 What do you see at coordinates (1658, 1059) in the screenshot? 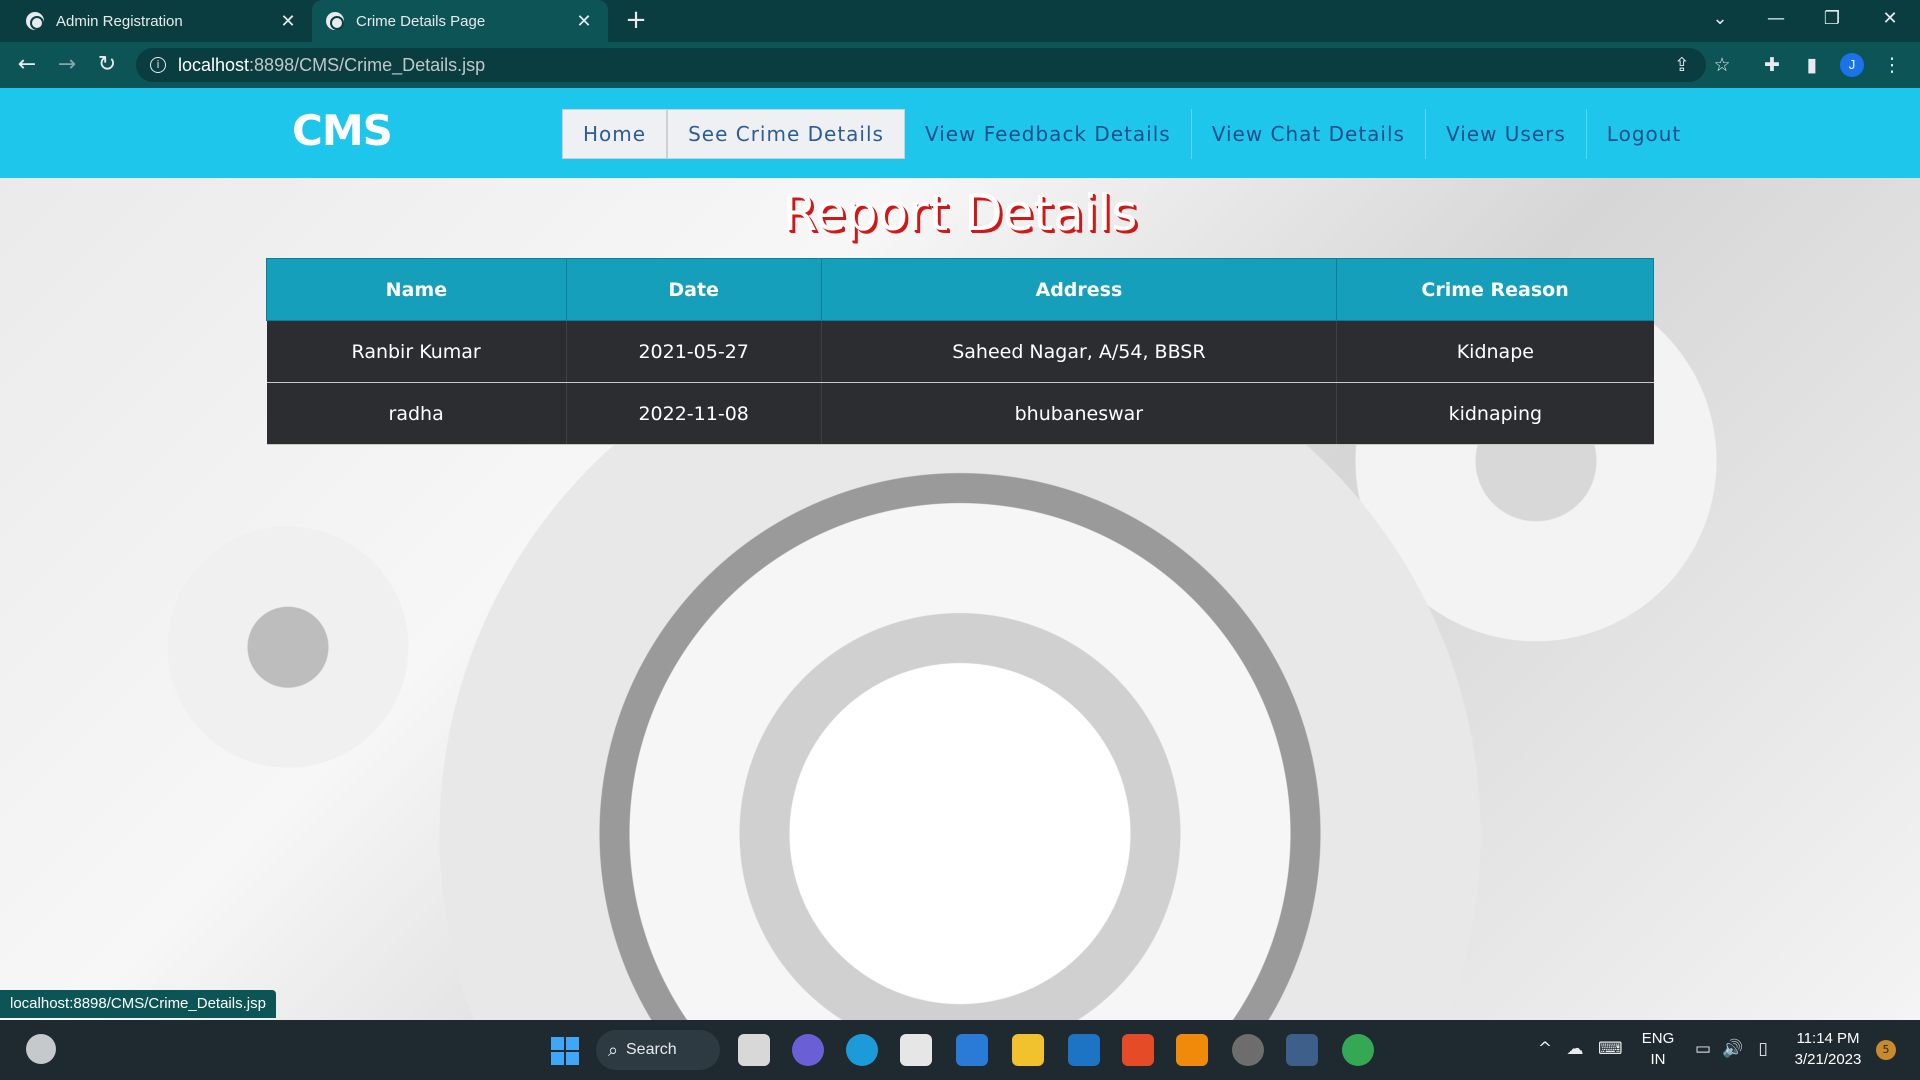
I see `region-indicator: IN` at bounding box center [1658, 1059].